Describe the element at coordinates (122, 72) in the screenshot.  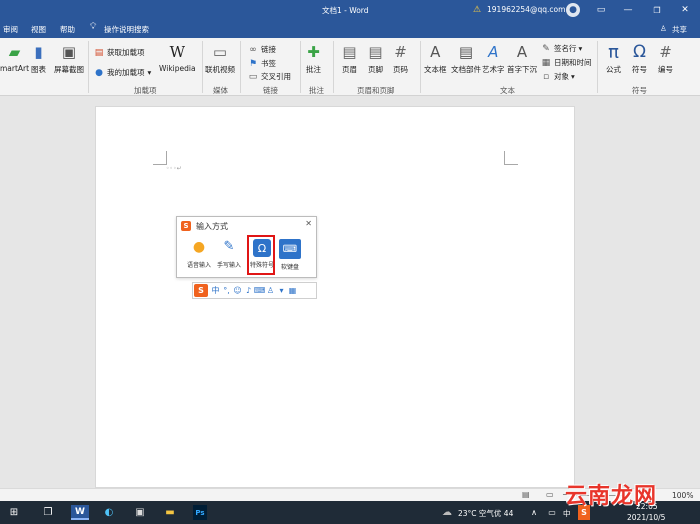
I see `my-addins-button: ● 我的加载项 ▾` at that location.